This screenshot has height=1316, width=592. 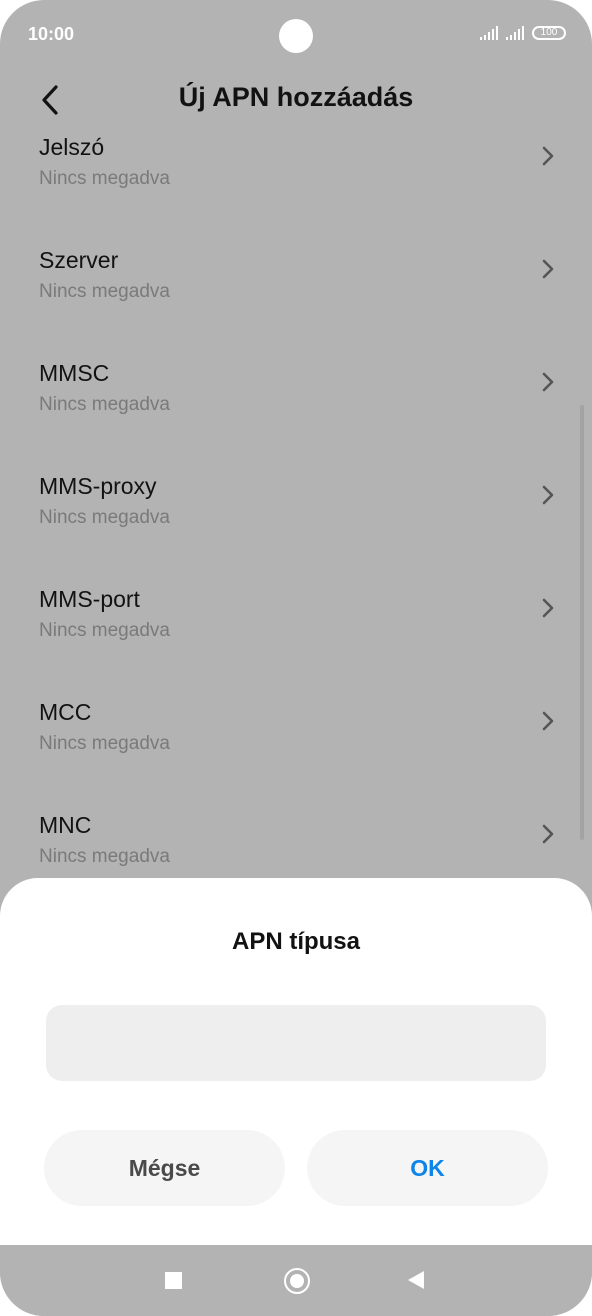 I want to click on battery-icon: 100, so click(x=549, y=33).